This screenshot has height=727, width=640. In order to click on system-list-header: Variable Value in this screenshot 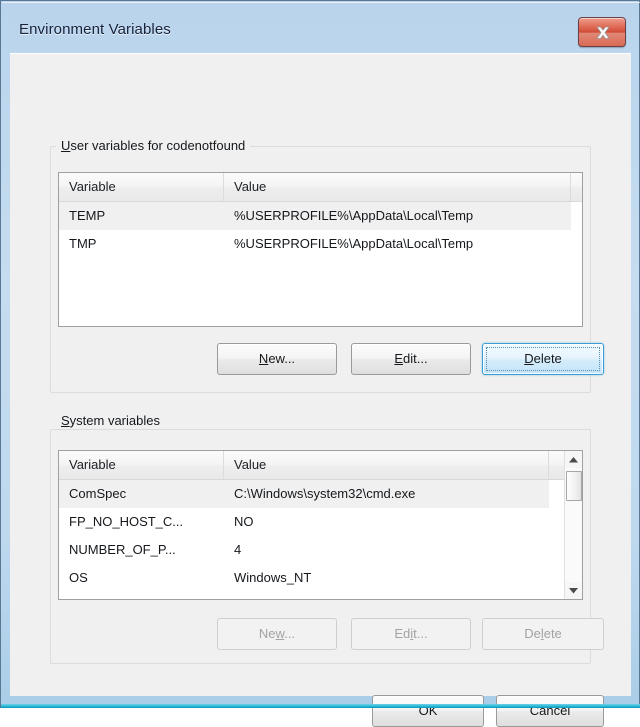, I will do `click(320, 465)`.